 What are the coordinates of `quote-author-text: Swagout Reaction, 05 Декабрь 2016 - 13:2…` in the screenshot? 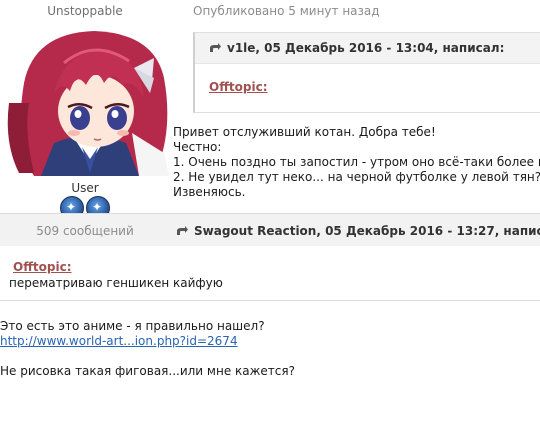 It's located at (367, 231).